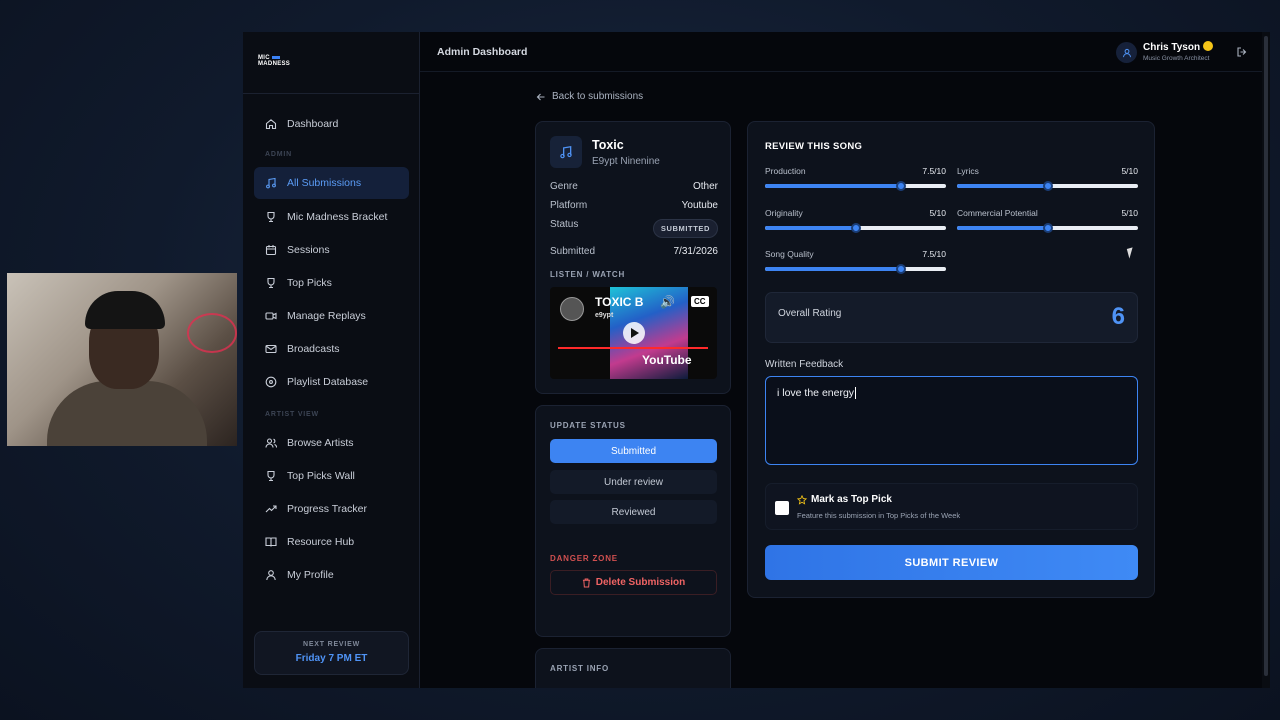 This screenshot has height=720, width=1280. I want to click on slider-label: Lyrics, so click(968, 171).